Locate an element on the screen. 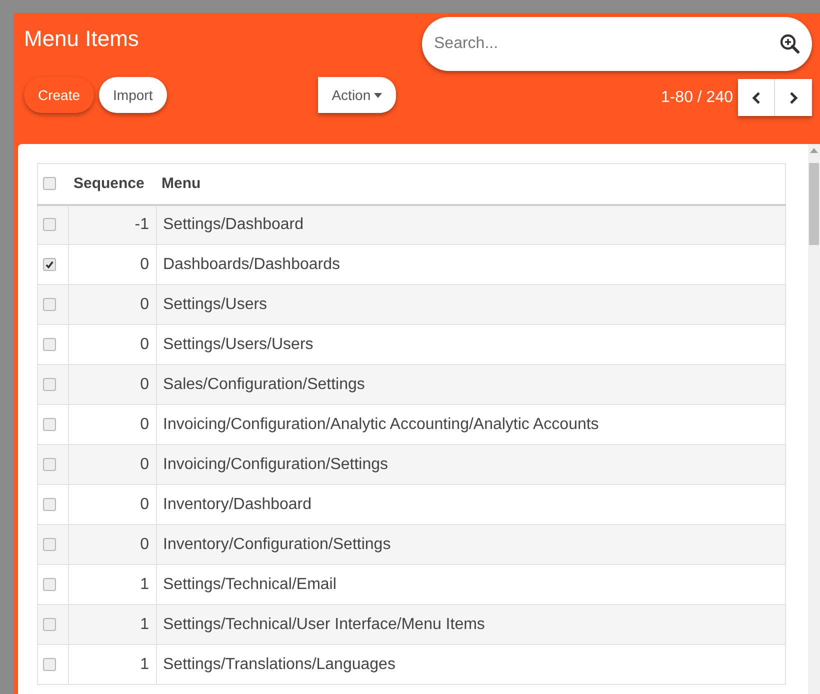 The image size is (820, 694). table-row: -1 Settings/Dashboard is located at coordinates (412, 224).